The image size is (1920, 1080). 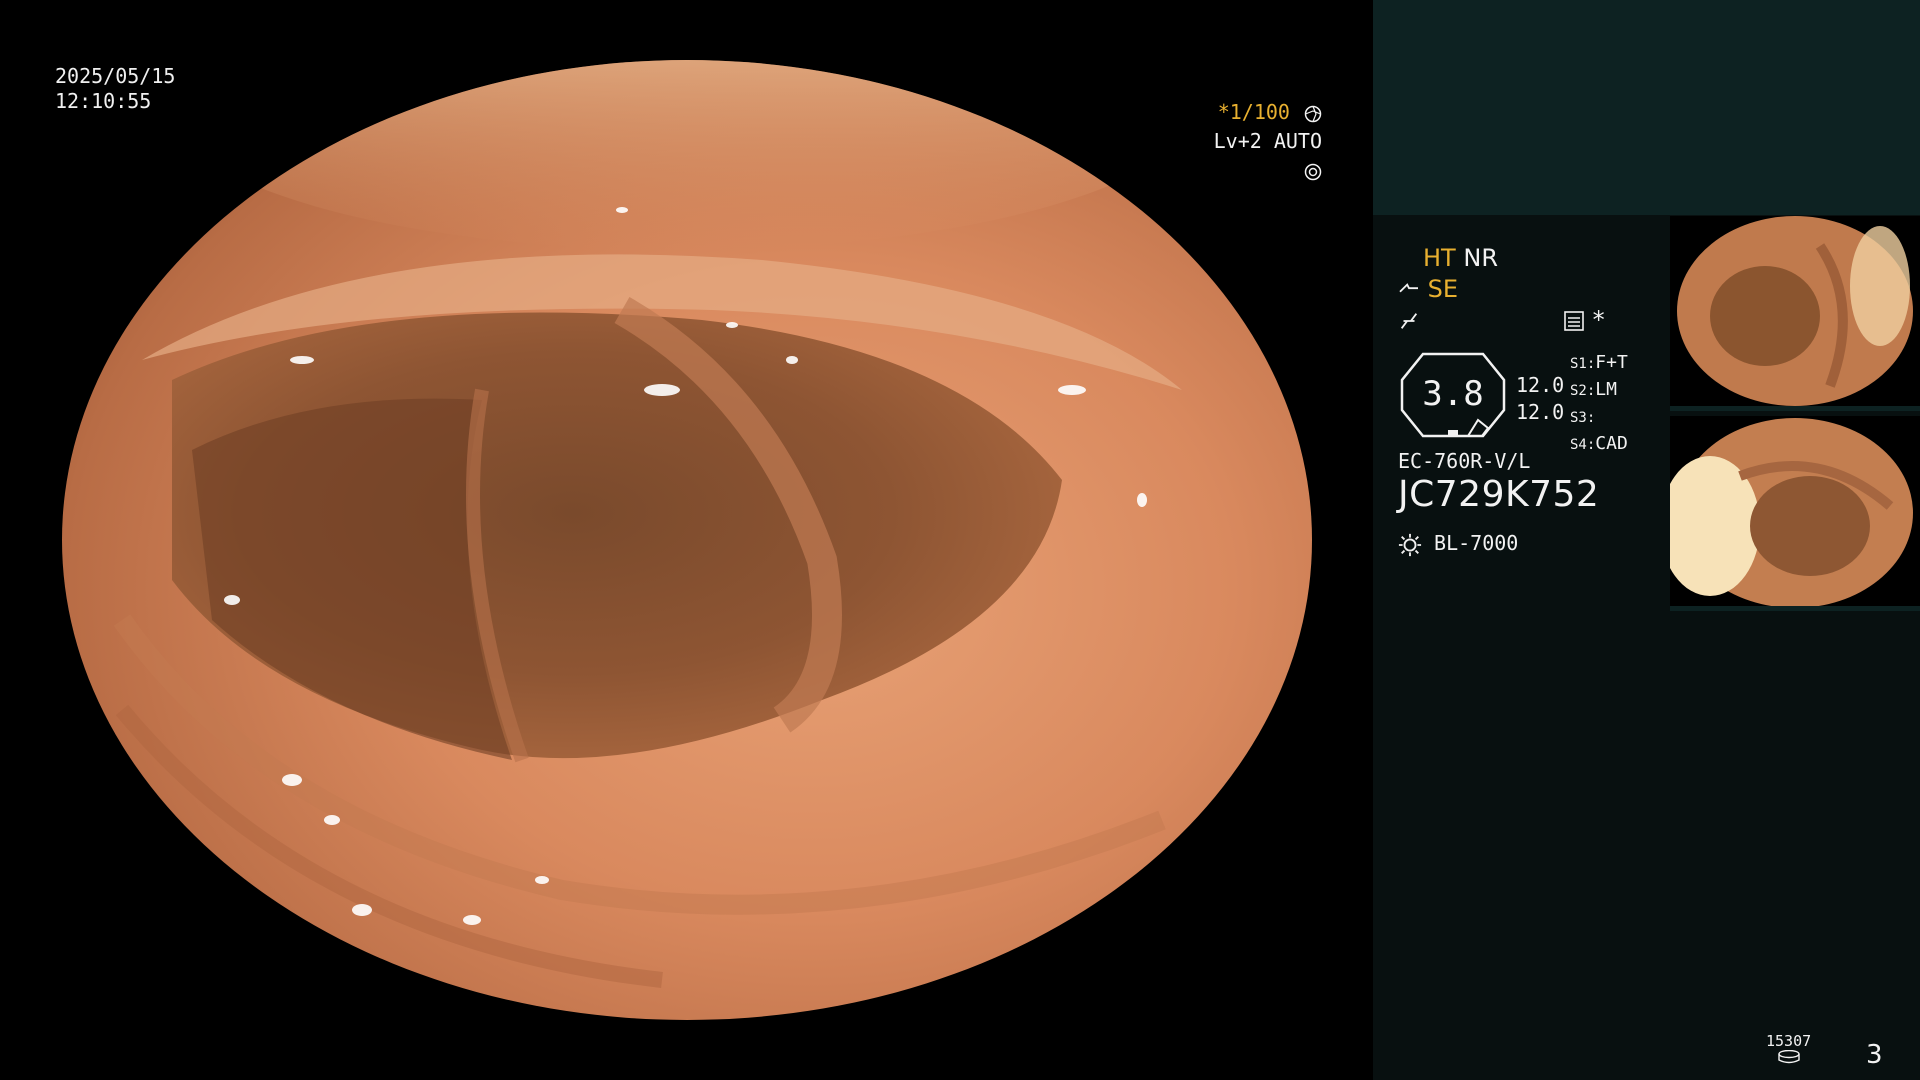 What do you see at coordinates (1253, 112) in the screenshot?
I see `shutter-speed: *1/100` at bounding box center [1253, 112].